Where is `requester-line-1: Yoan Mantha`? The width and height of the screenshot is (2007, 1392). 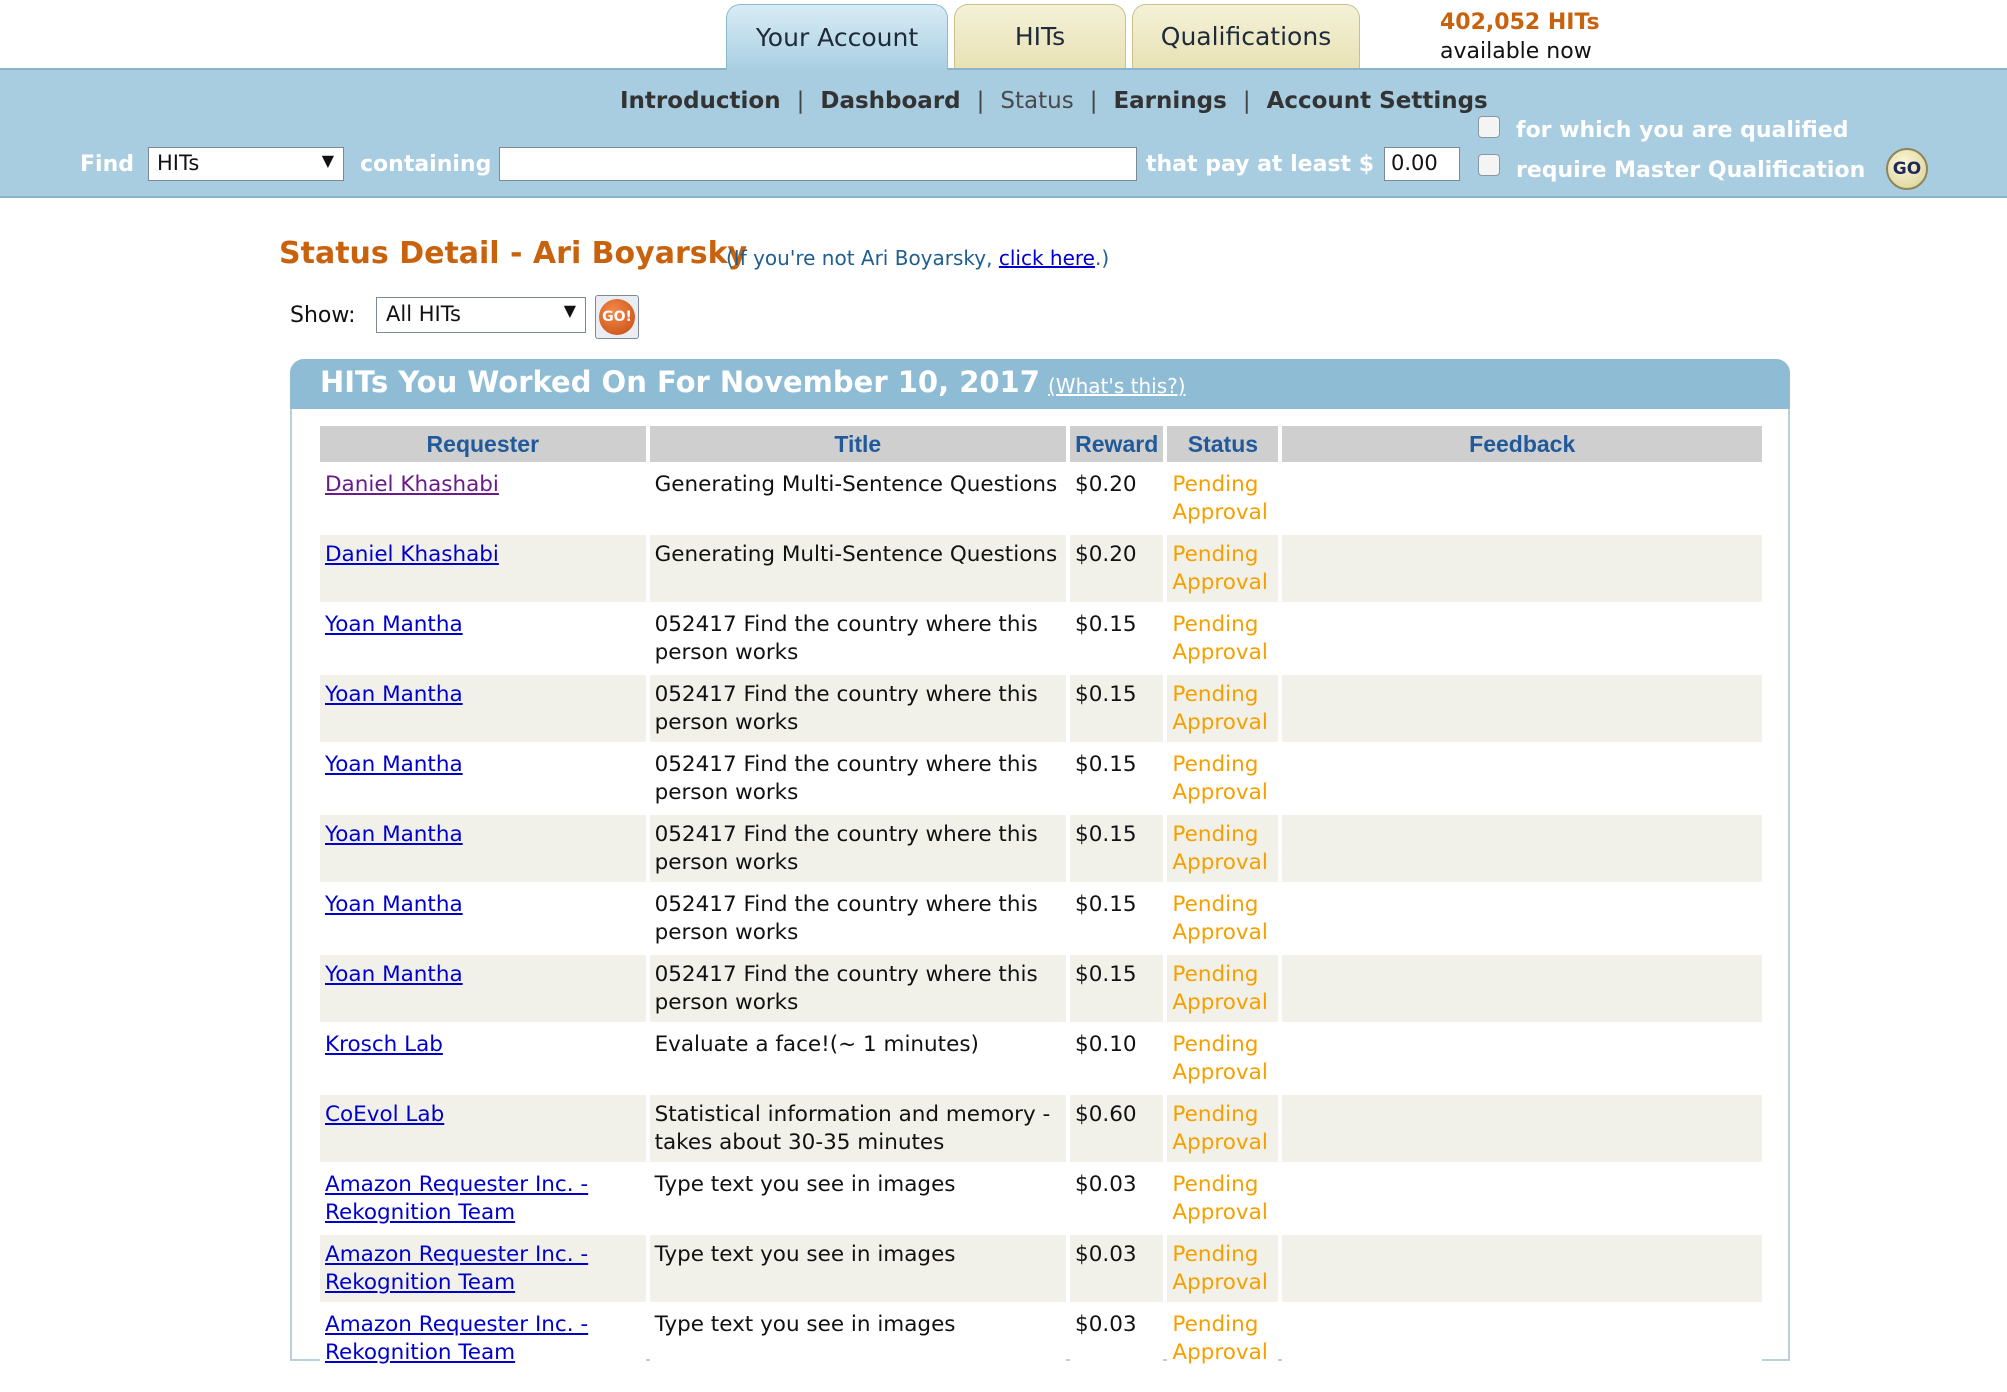
requester-line-1: Yoan Mantha is located at coordinates (394, 834).